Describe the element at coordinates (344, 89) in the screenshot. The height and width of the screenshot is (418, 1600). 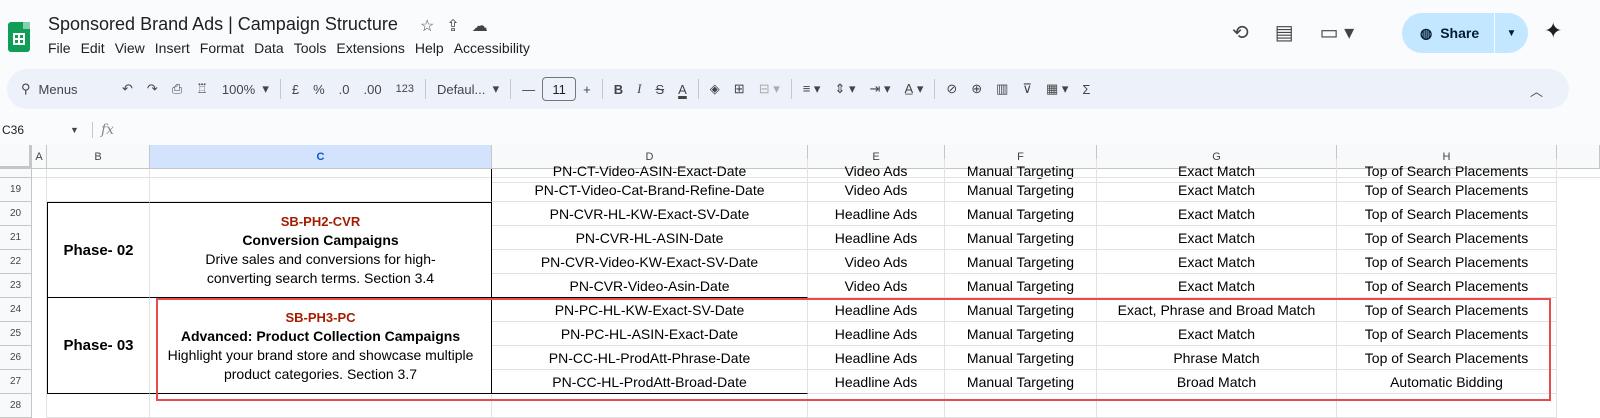
I see `decrease-decimal-button: .0` at that location.